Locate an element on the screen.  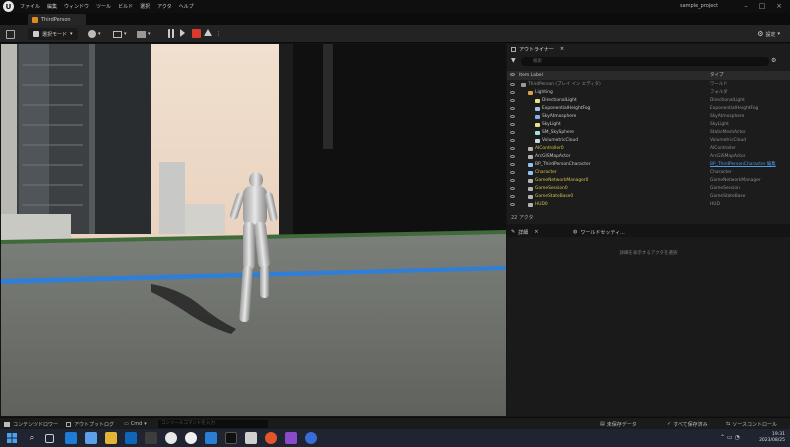
outliner-row: GameStateBase0 GameStateBase is located at coordinates (648, 197).